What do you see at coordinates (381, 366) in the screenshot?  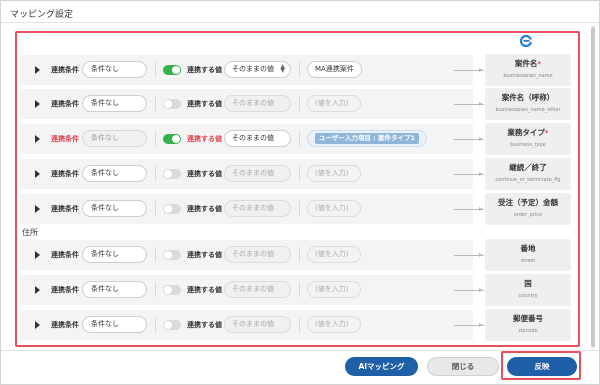 I see `ai-mapping-button: AIマッピング` at bounding box center [381, 366].